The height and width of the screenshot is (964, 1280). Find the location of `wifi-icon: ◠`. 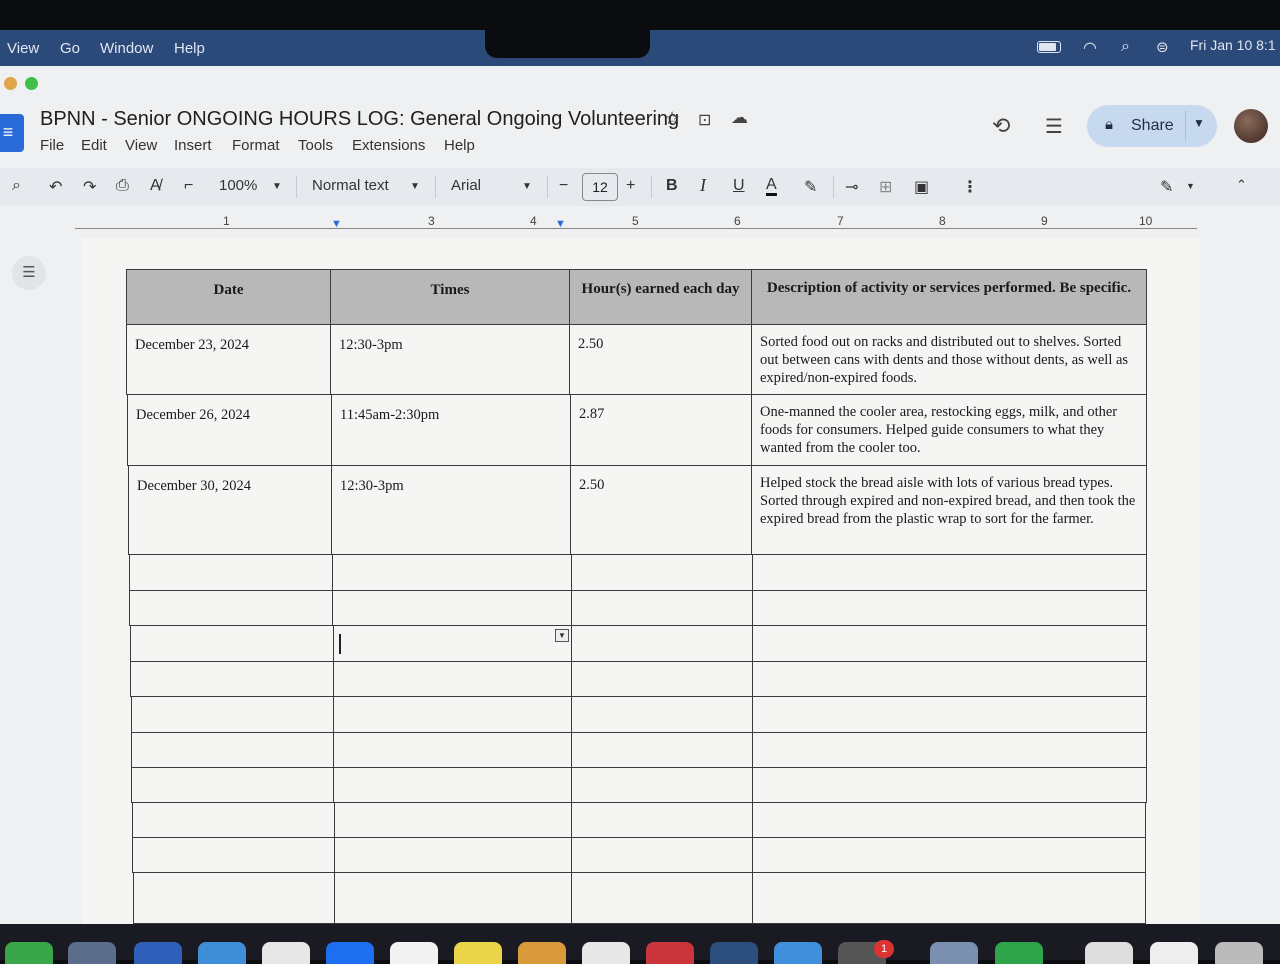

wifi-icon: ◠ is located at coordinates (1090, 48).